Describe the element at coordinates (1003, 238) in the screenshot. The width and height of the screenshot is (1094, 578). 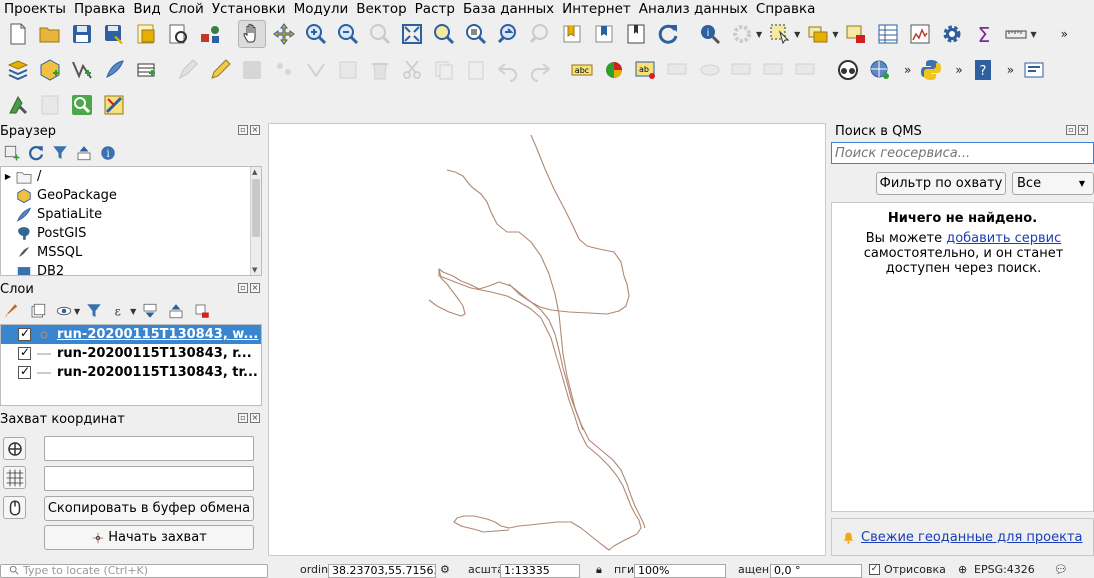
I see `add-service-link: добавить сервис` at that location.